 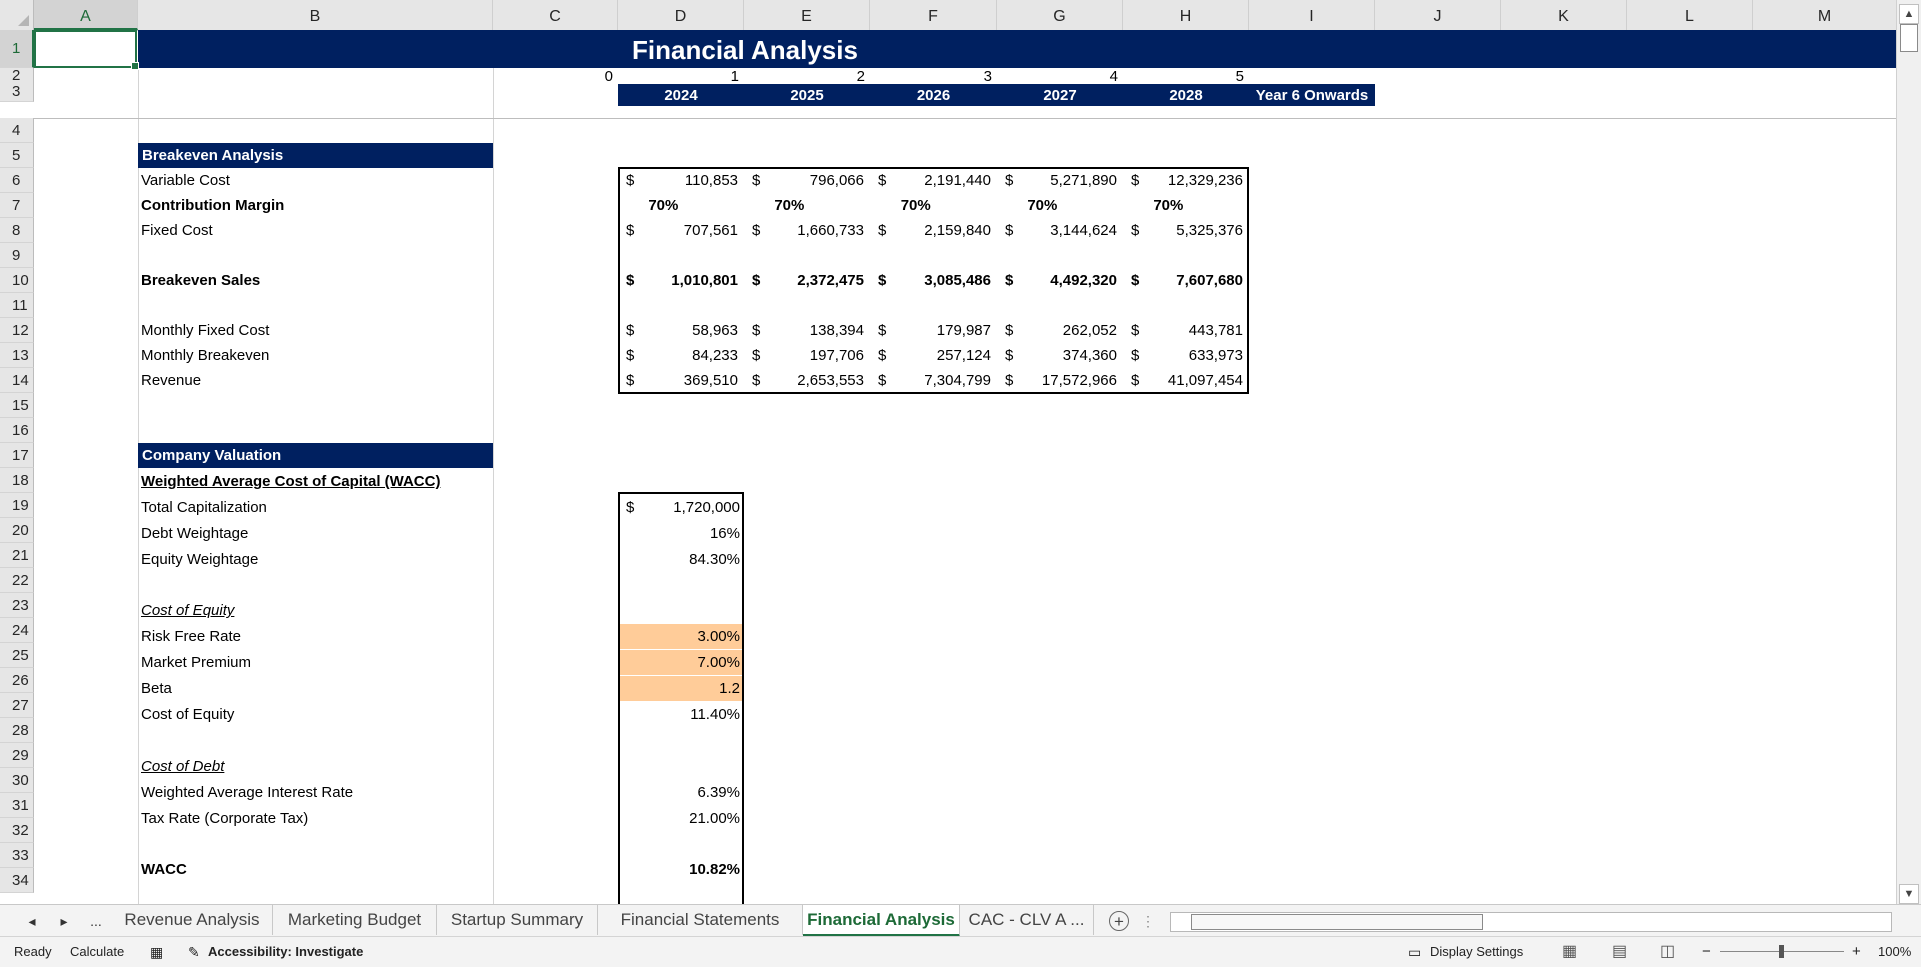 I want to click on row-header-5: 5, so click(x=17, y=155).